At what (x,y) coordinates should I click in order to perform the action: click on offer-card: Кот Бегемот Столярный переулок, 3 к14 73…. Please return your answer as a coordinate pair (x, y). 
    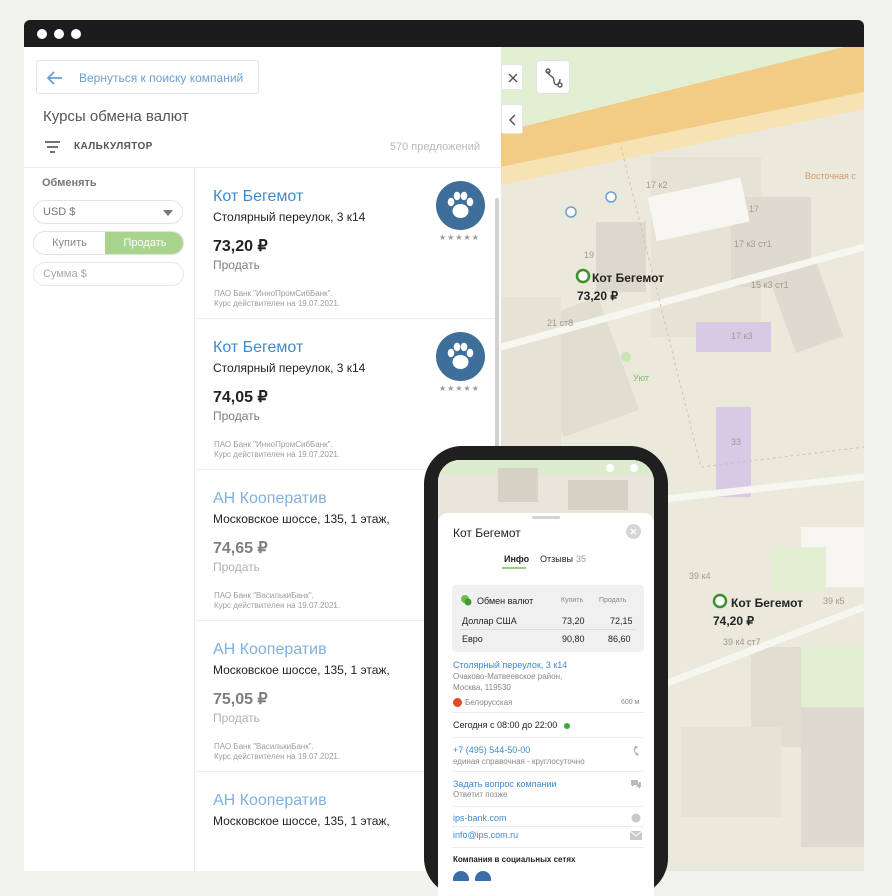
    Looking at the image, I should click on (346, 243).